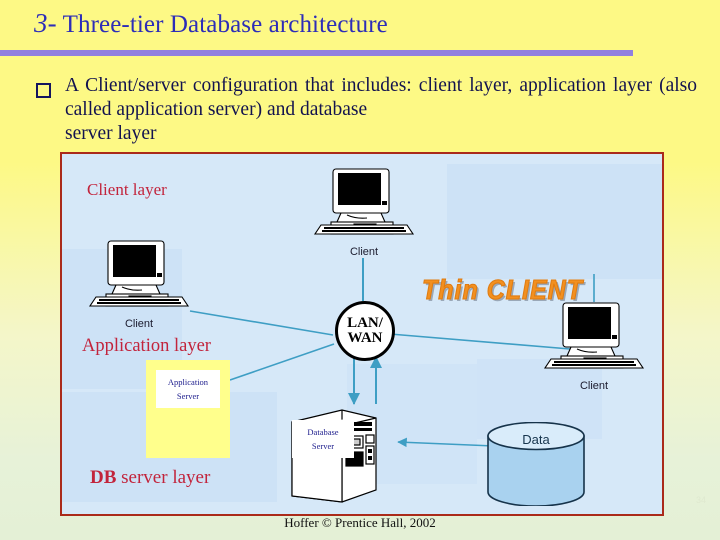 The image size is (720, 540). I want to click on database-server-label: Database Server, so click(323, 439).